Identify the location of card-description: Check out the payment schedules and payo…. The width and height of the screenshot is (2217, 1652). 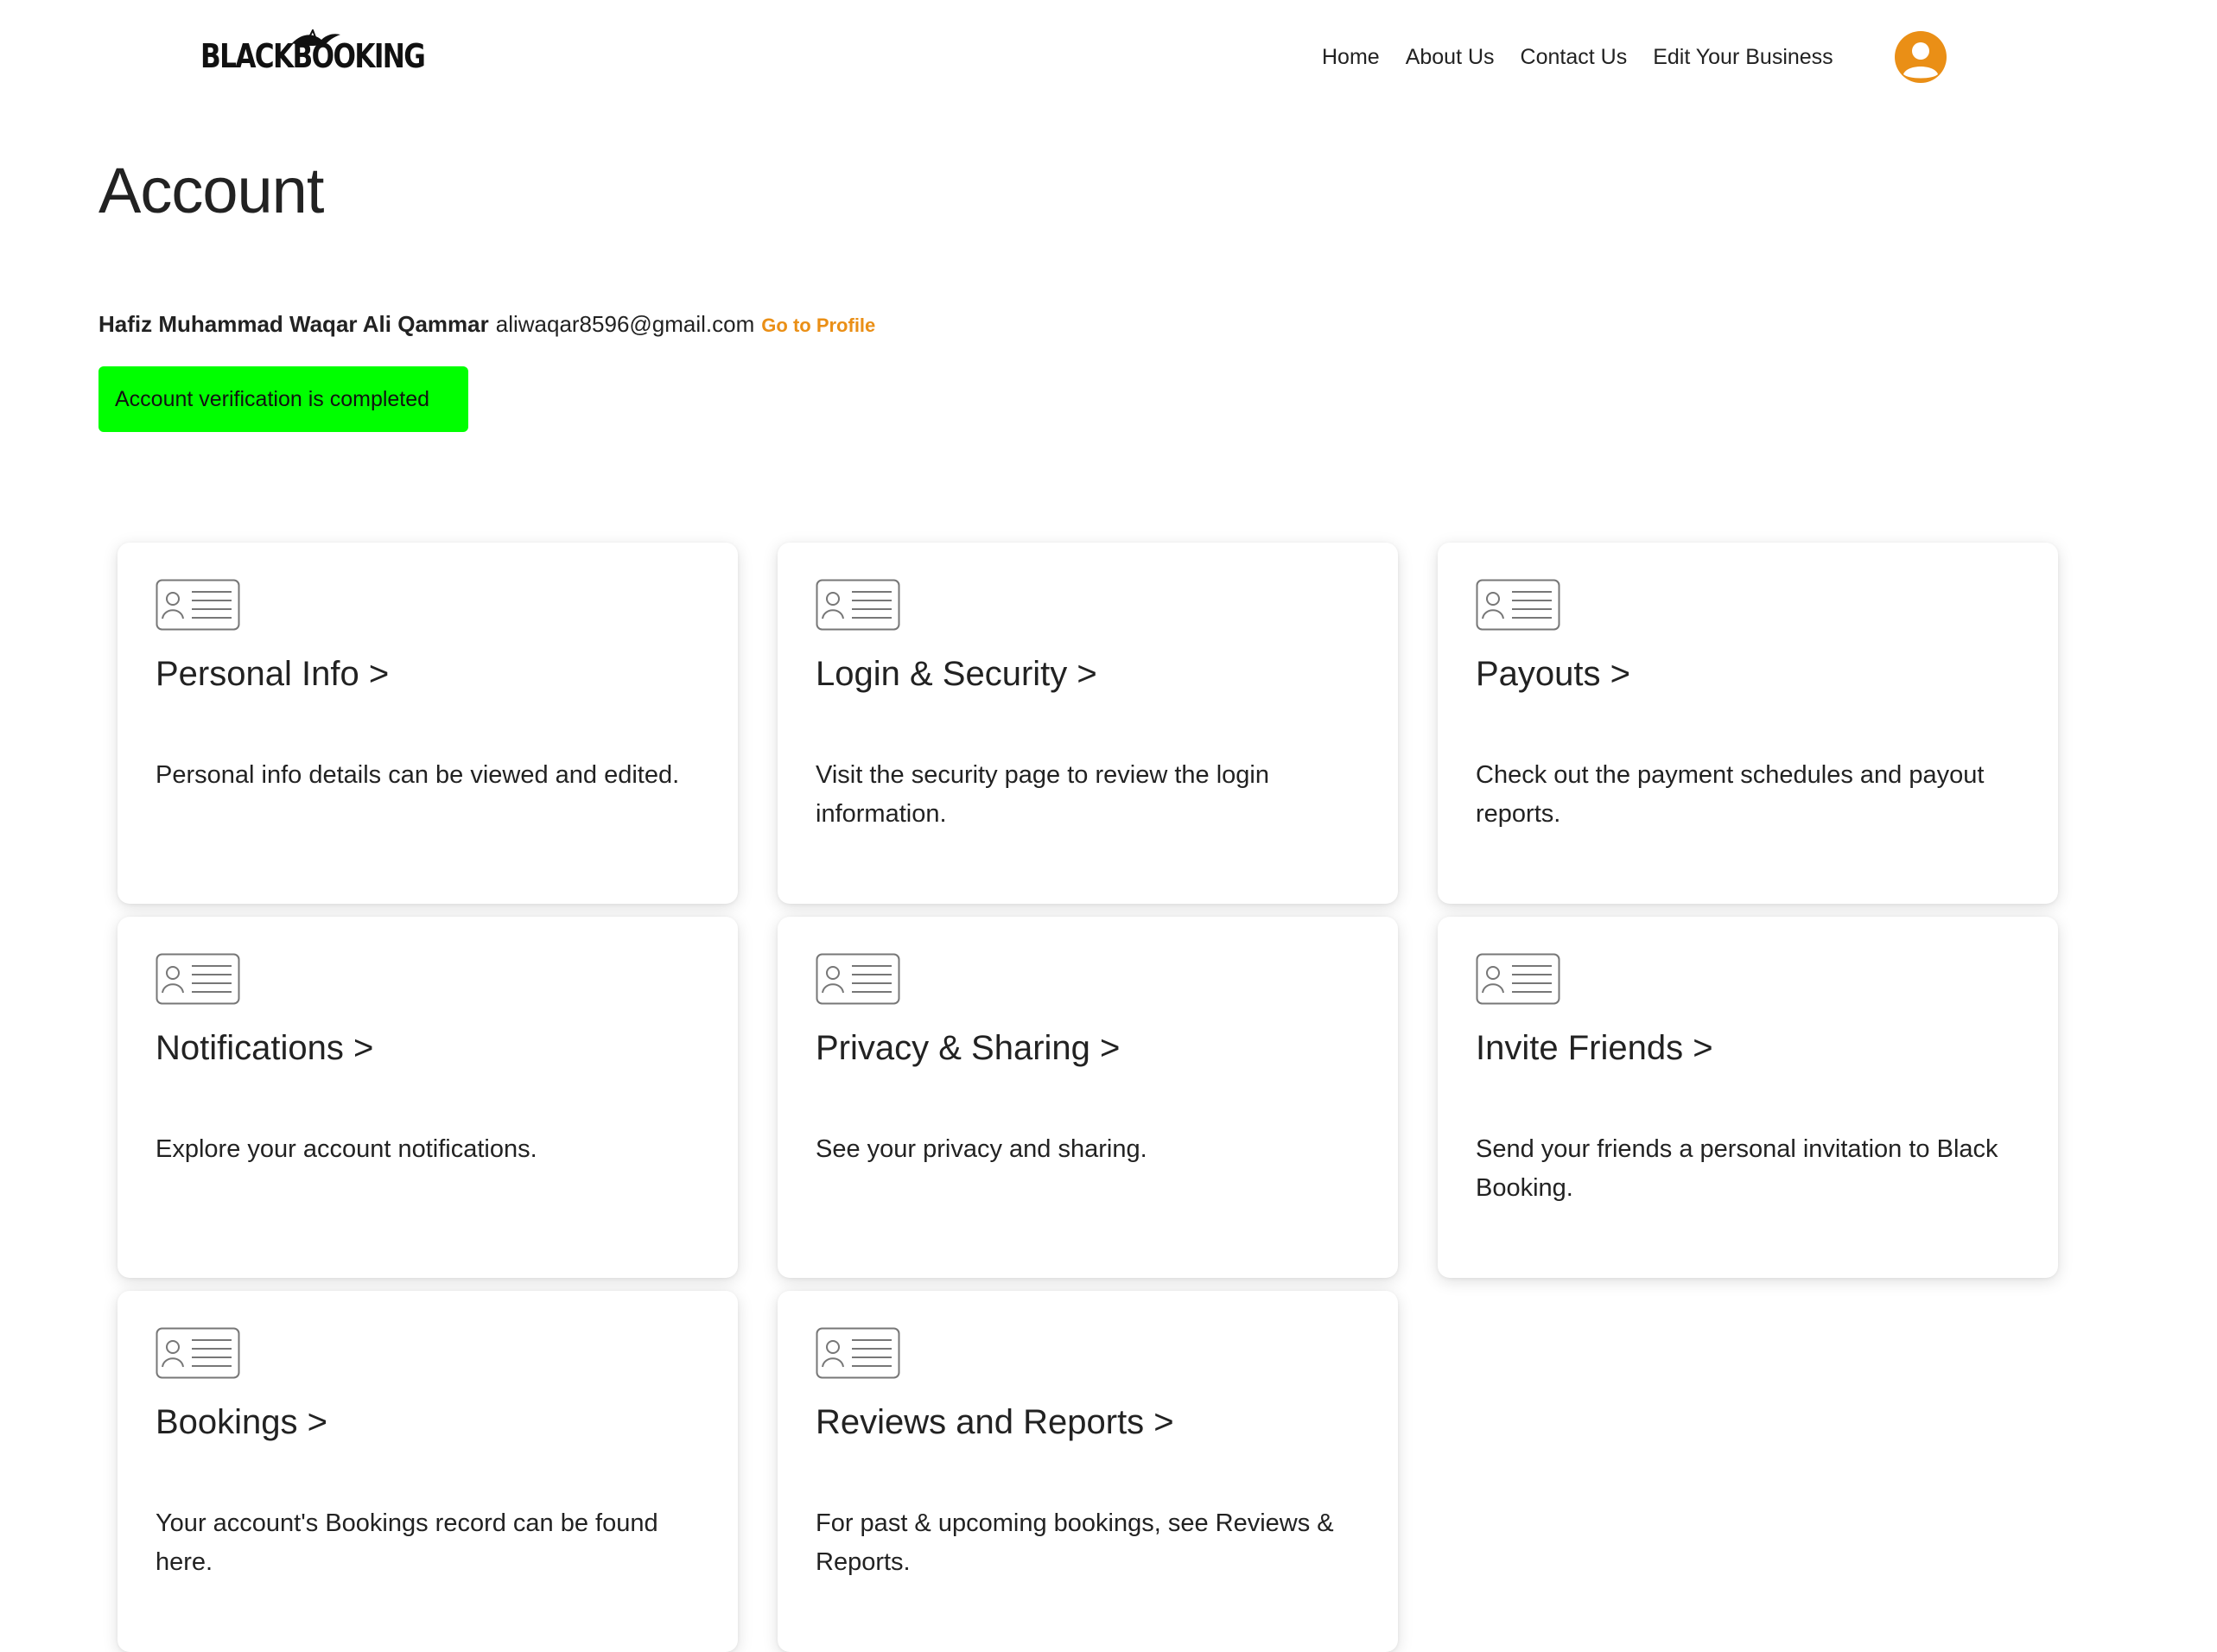
(1730, 794).